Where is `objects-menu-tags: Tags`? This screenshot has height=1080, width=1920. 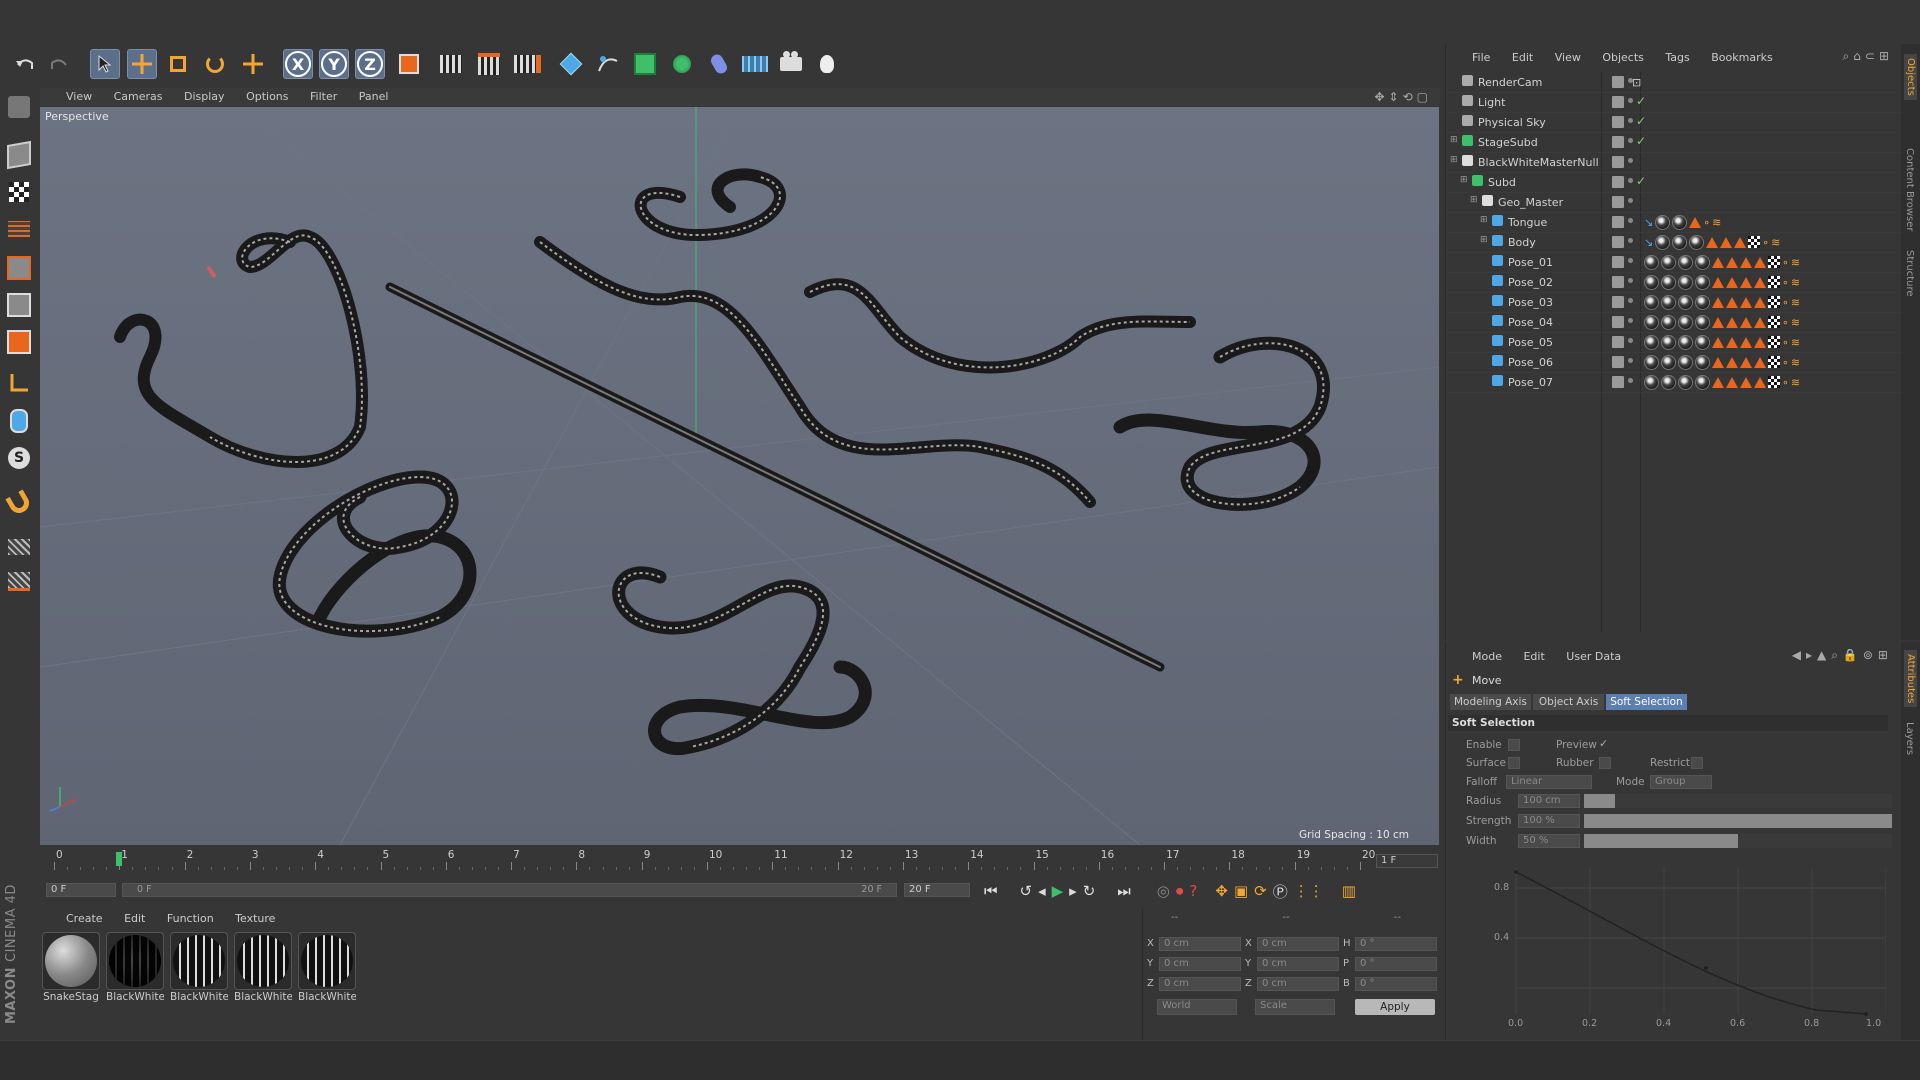
objects-menu-tags: Tags is located at coordinates (1677, 57).